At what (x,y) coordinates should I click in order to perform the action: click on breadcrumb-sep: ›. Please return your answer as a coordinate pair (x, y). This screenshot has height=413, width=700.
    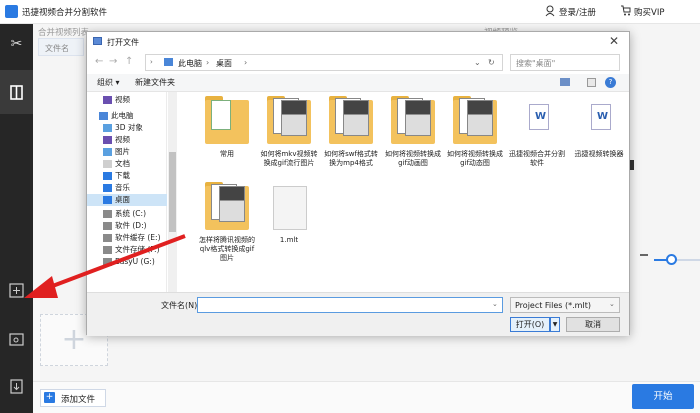
    Looking at the image, I should click on (246, 62).